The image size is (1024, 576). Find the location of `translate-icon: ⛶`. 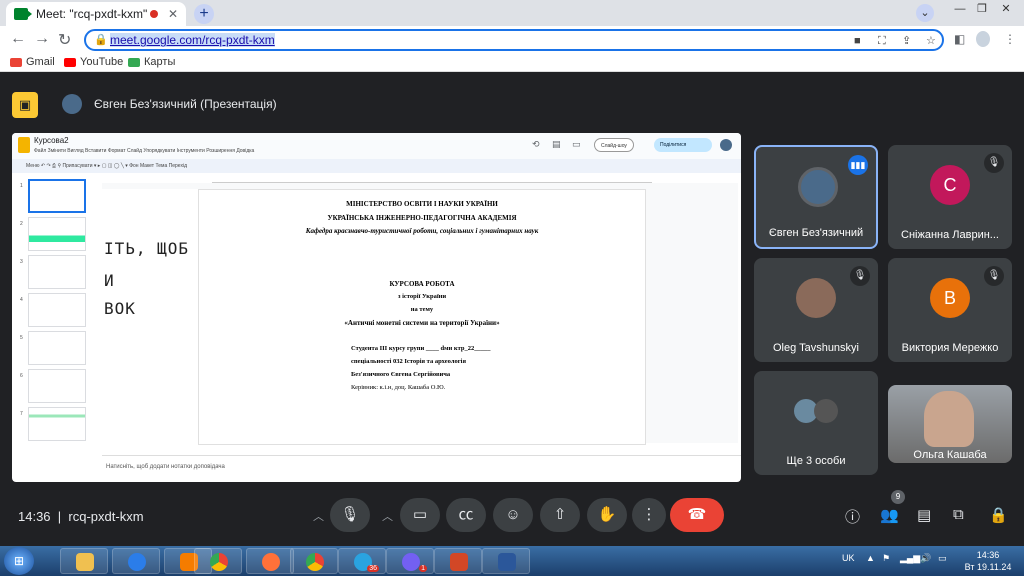

translate-icon: ⛶ is located at coordinates (882, 41).